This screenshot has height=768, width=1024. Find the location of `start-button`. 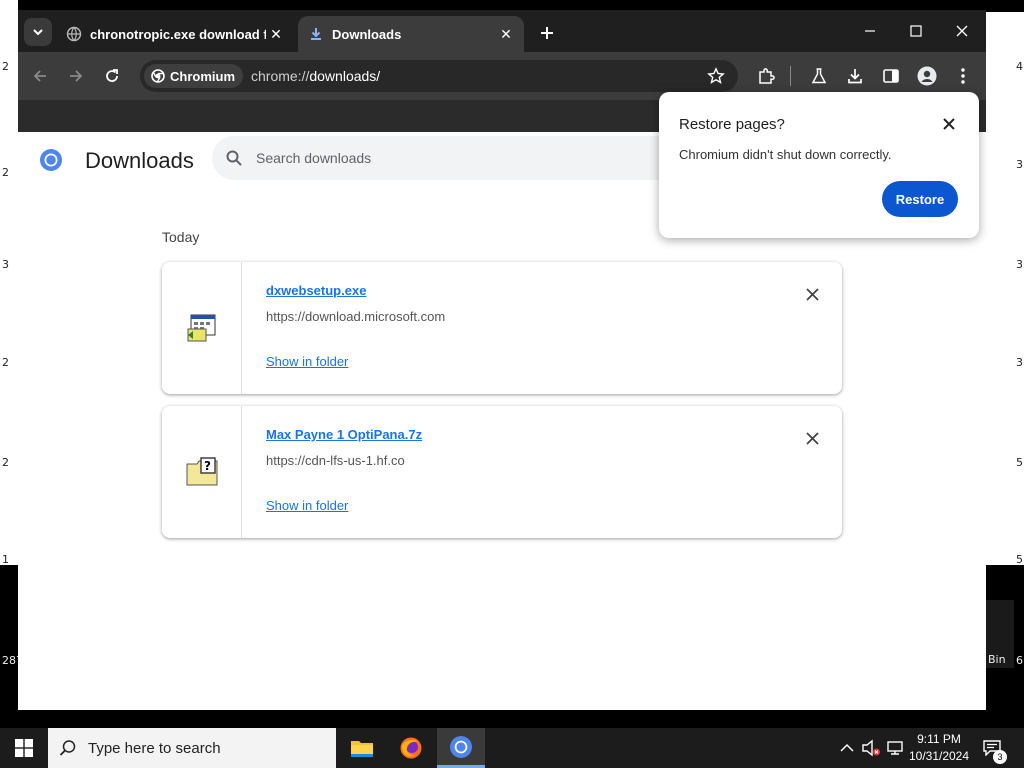

start-button is located at coordinates (24, 748).